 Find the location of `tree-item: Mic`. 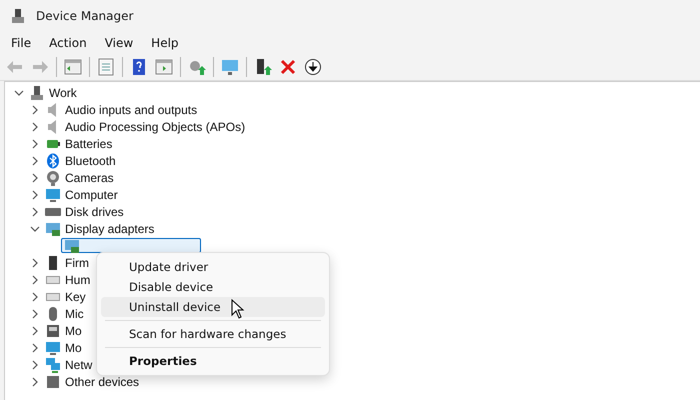

tree-item: Mic is located at coordinates (74, 313).